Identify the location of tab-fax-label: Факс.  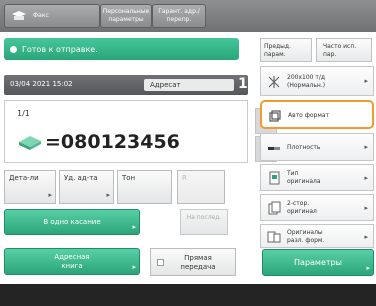
(41, 15).